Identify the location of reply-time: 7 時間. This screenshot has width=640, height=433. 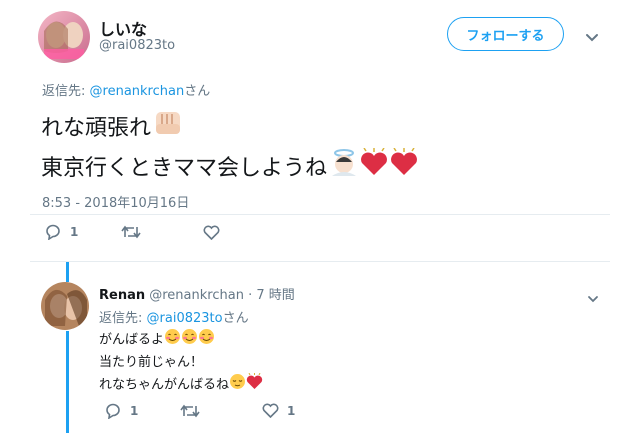
(275, 295).